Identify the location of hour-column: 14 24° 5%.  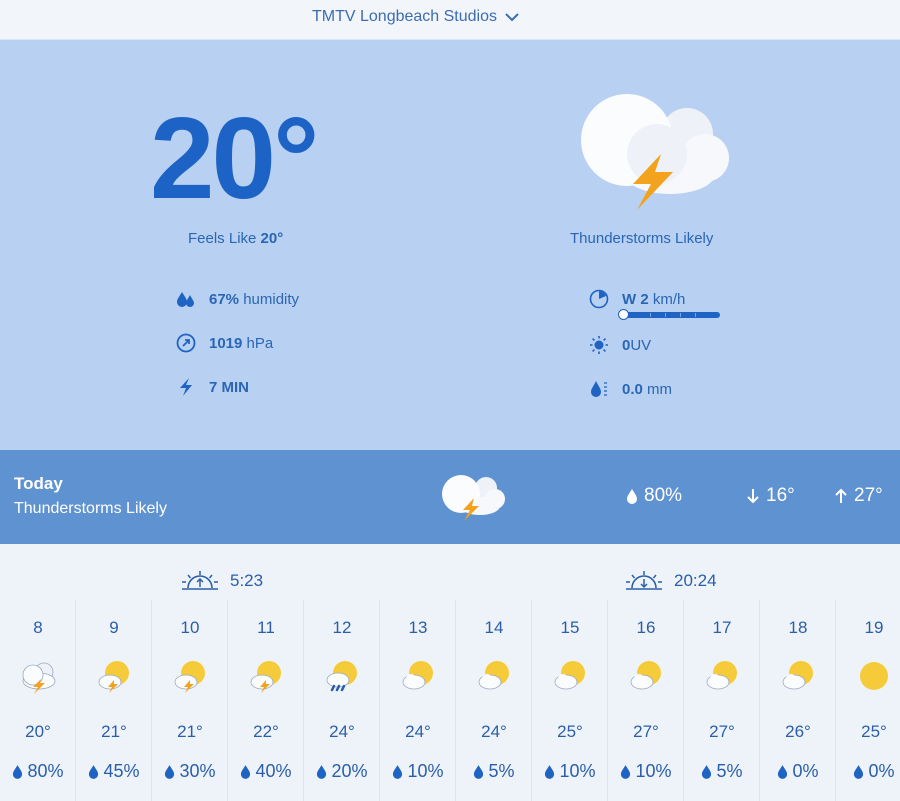
(494, 700).